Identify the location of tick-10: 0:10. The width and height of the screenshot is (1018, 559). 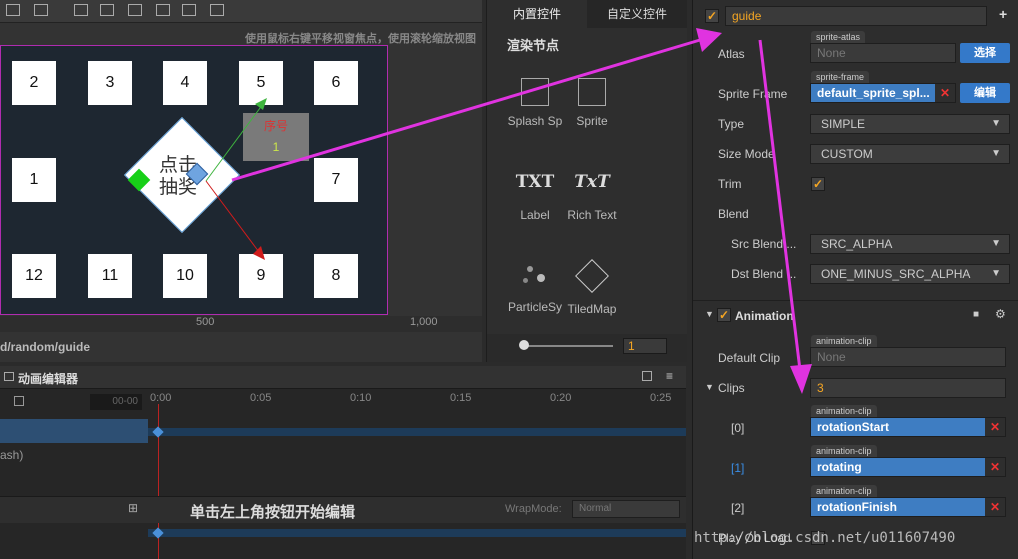
(361, 398).